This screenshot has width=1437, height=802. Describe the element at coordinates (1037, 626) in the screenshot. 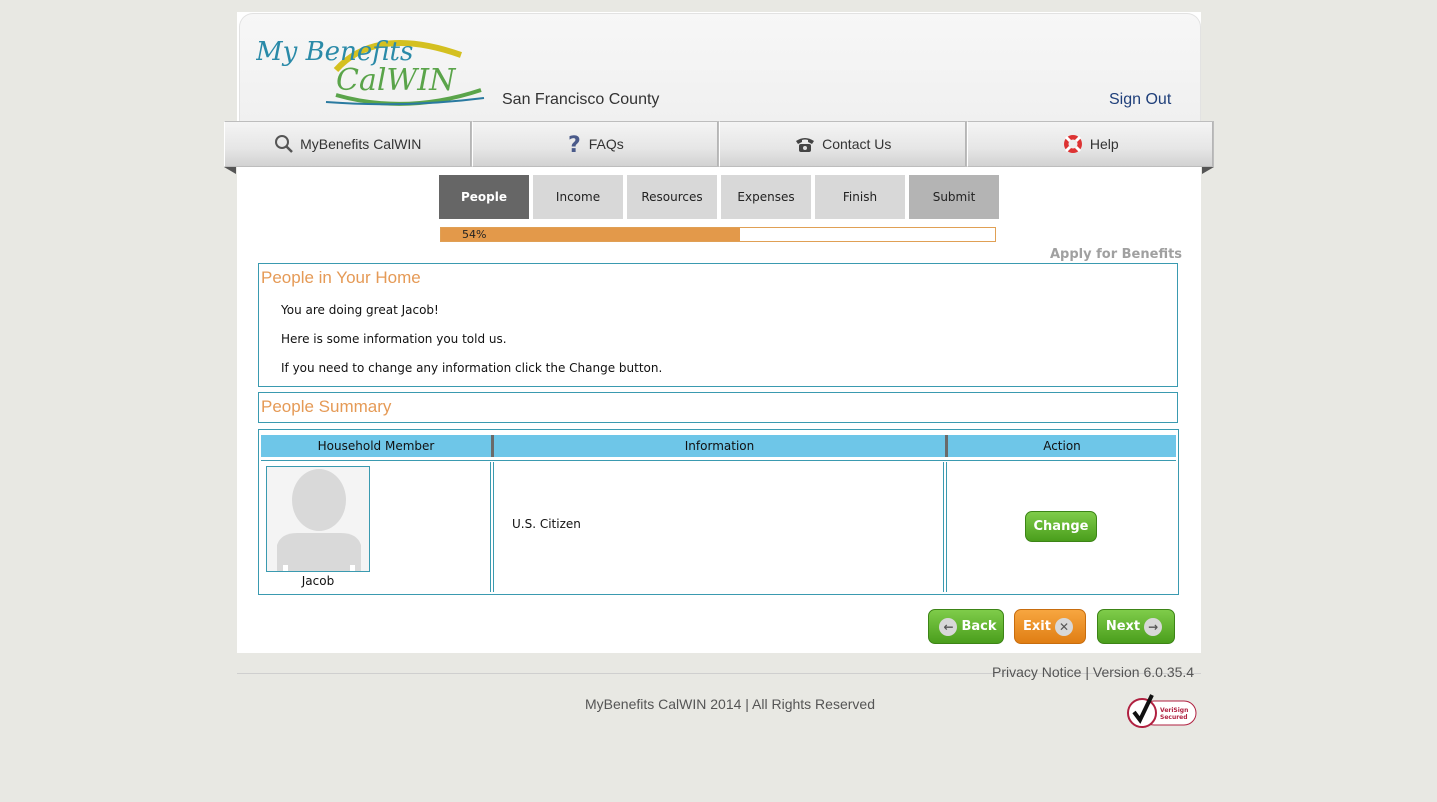

I see `exit-label: Exit` at that location.